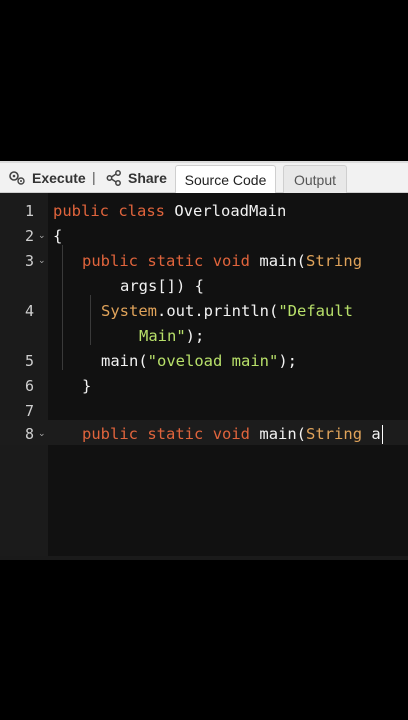 The width and height of the screenshot is (408, 720). I want to click on share-label: Share, so click(147, 178).